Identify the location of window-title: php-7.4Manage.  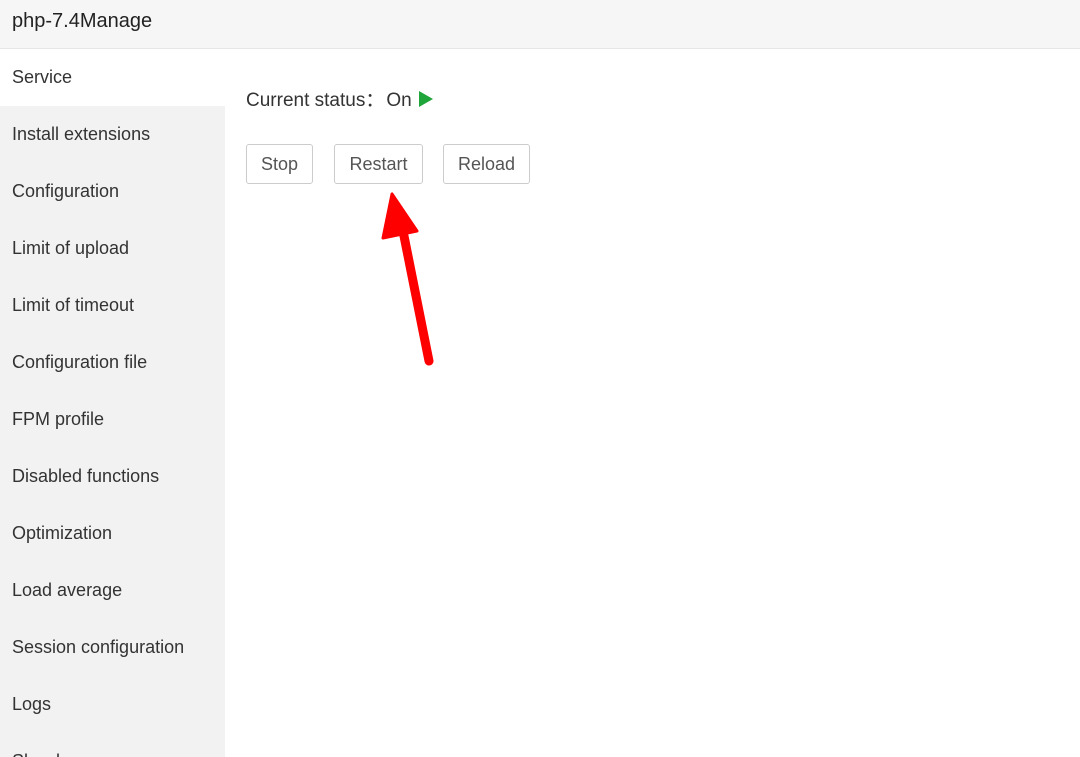
(82, 21).